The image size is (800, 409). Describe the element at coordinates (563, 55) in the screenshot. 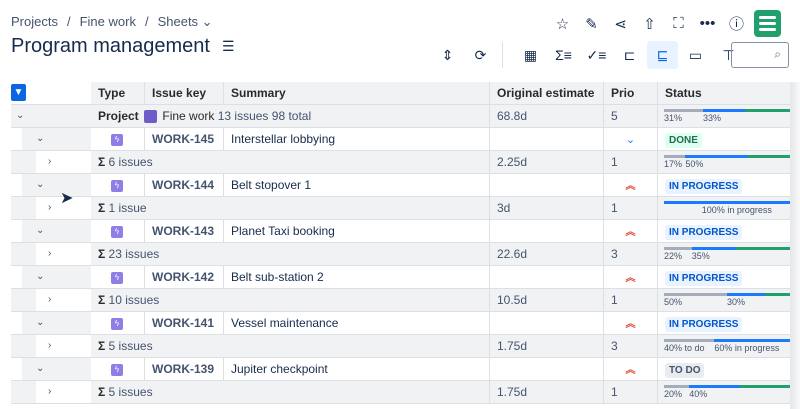

I see `sum-icon: Σ≡` at that location.